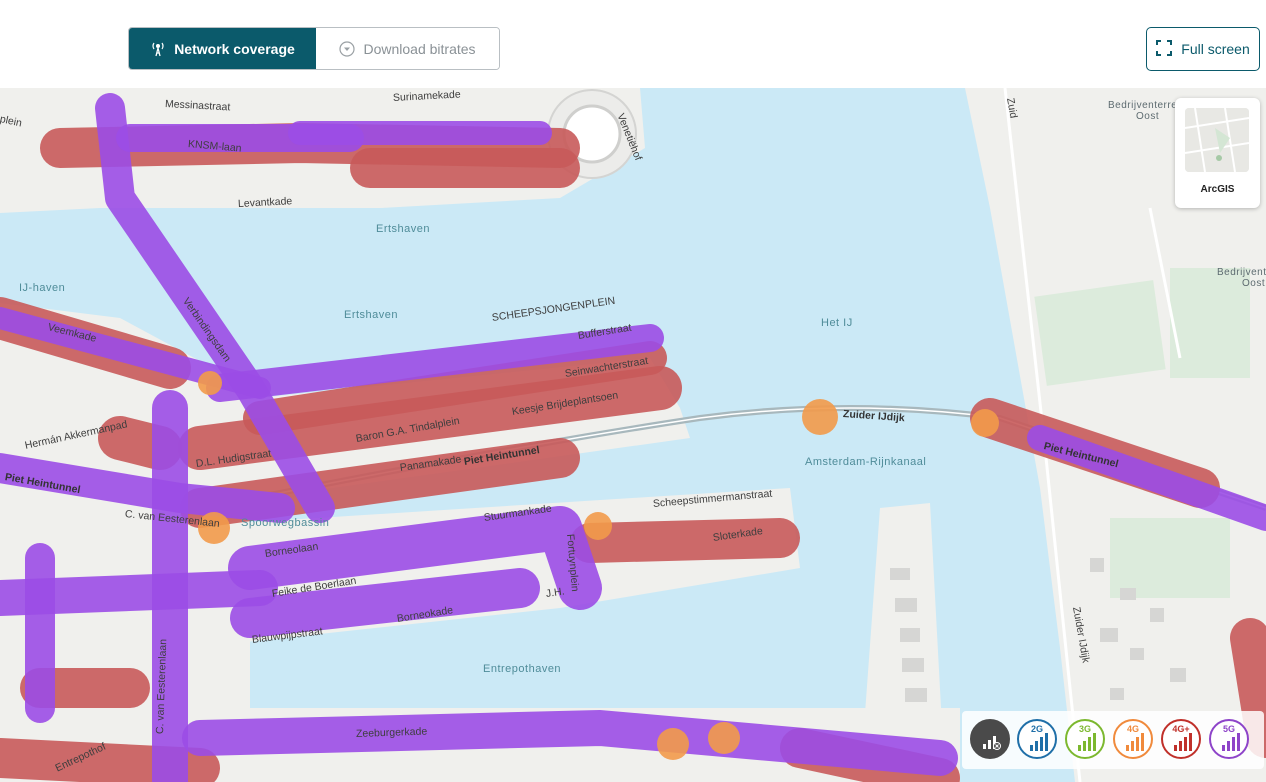  Describe the element at coordinates (1217, 189) in the screenshot. I see `basemap-label: ArcGIS` at that location.